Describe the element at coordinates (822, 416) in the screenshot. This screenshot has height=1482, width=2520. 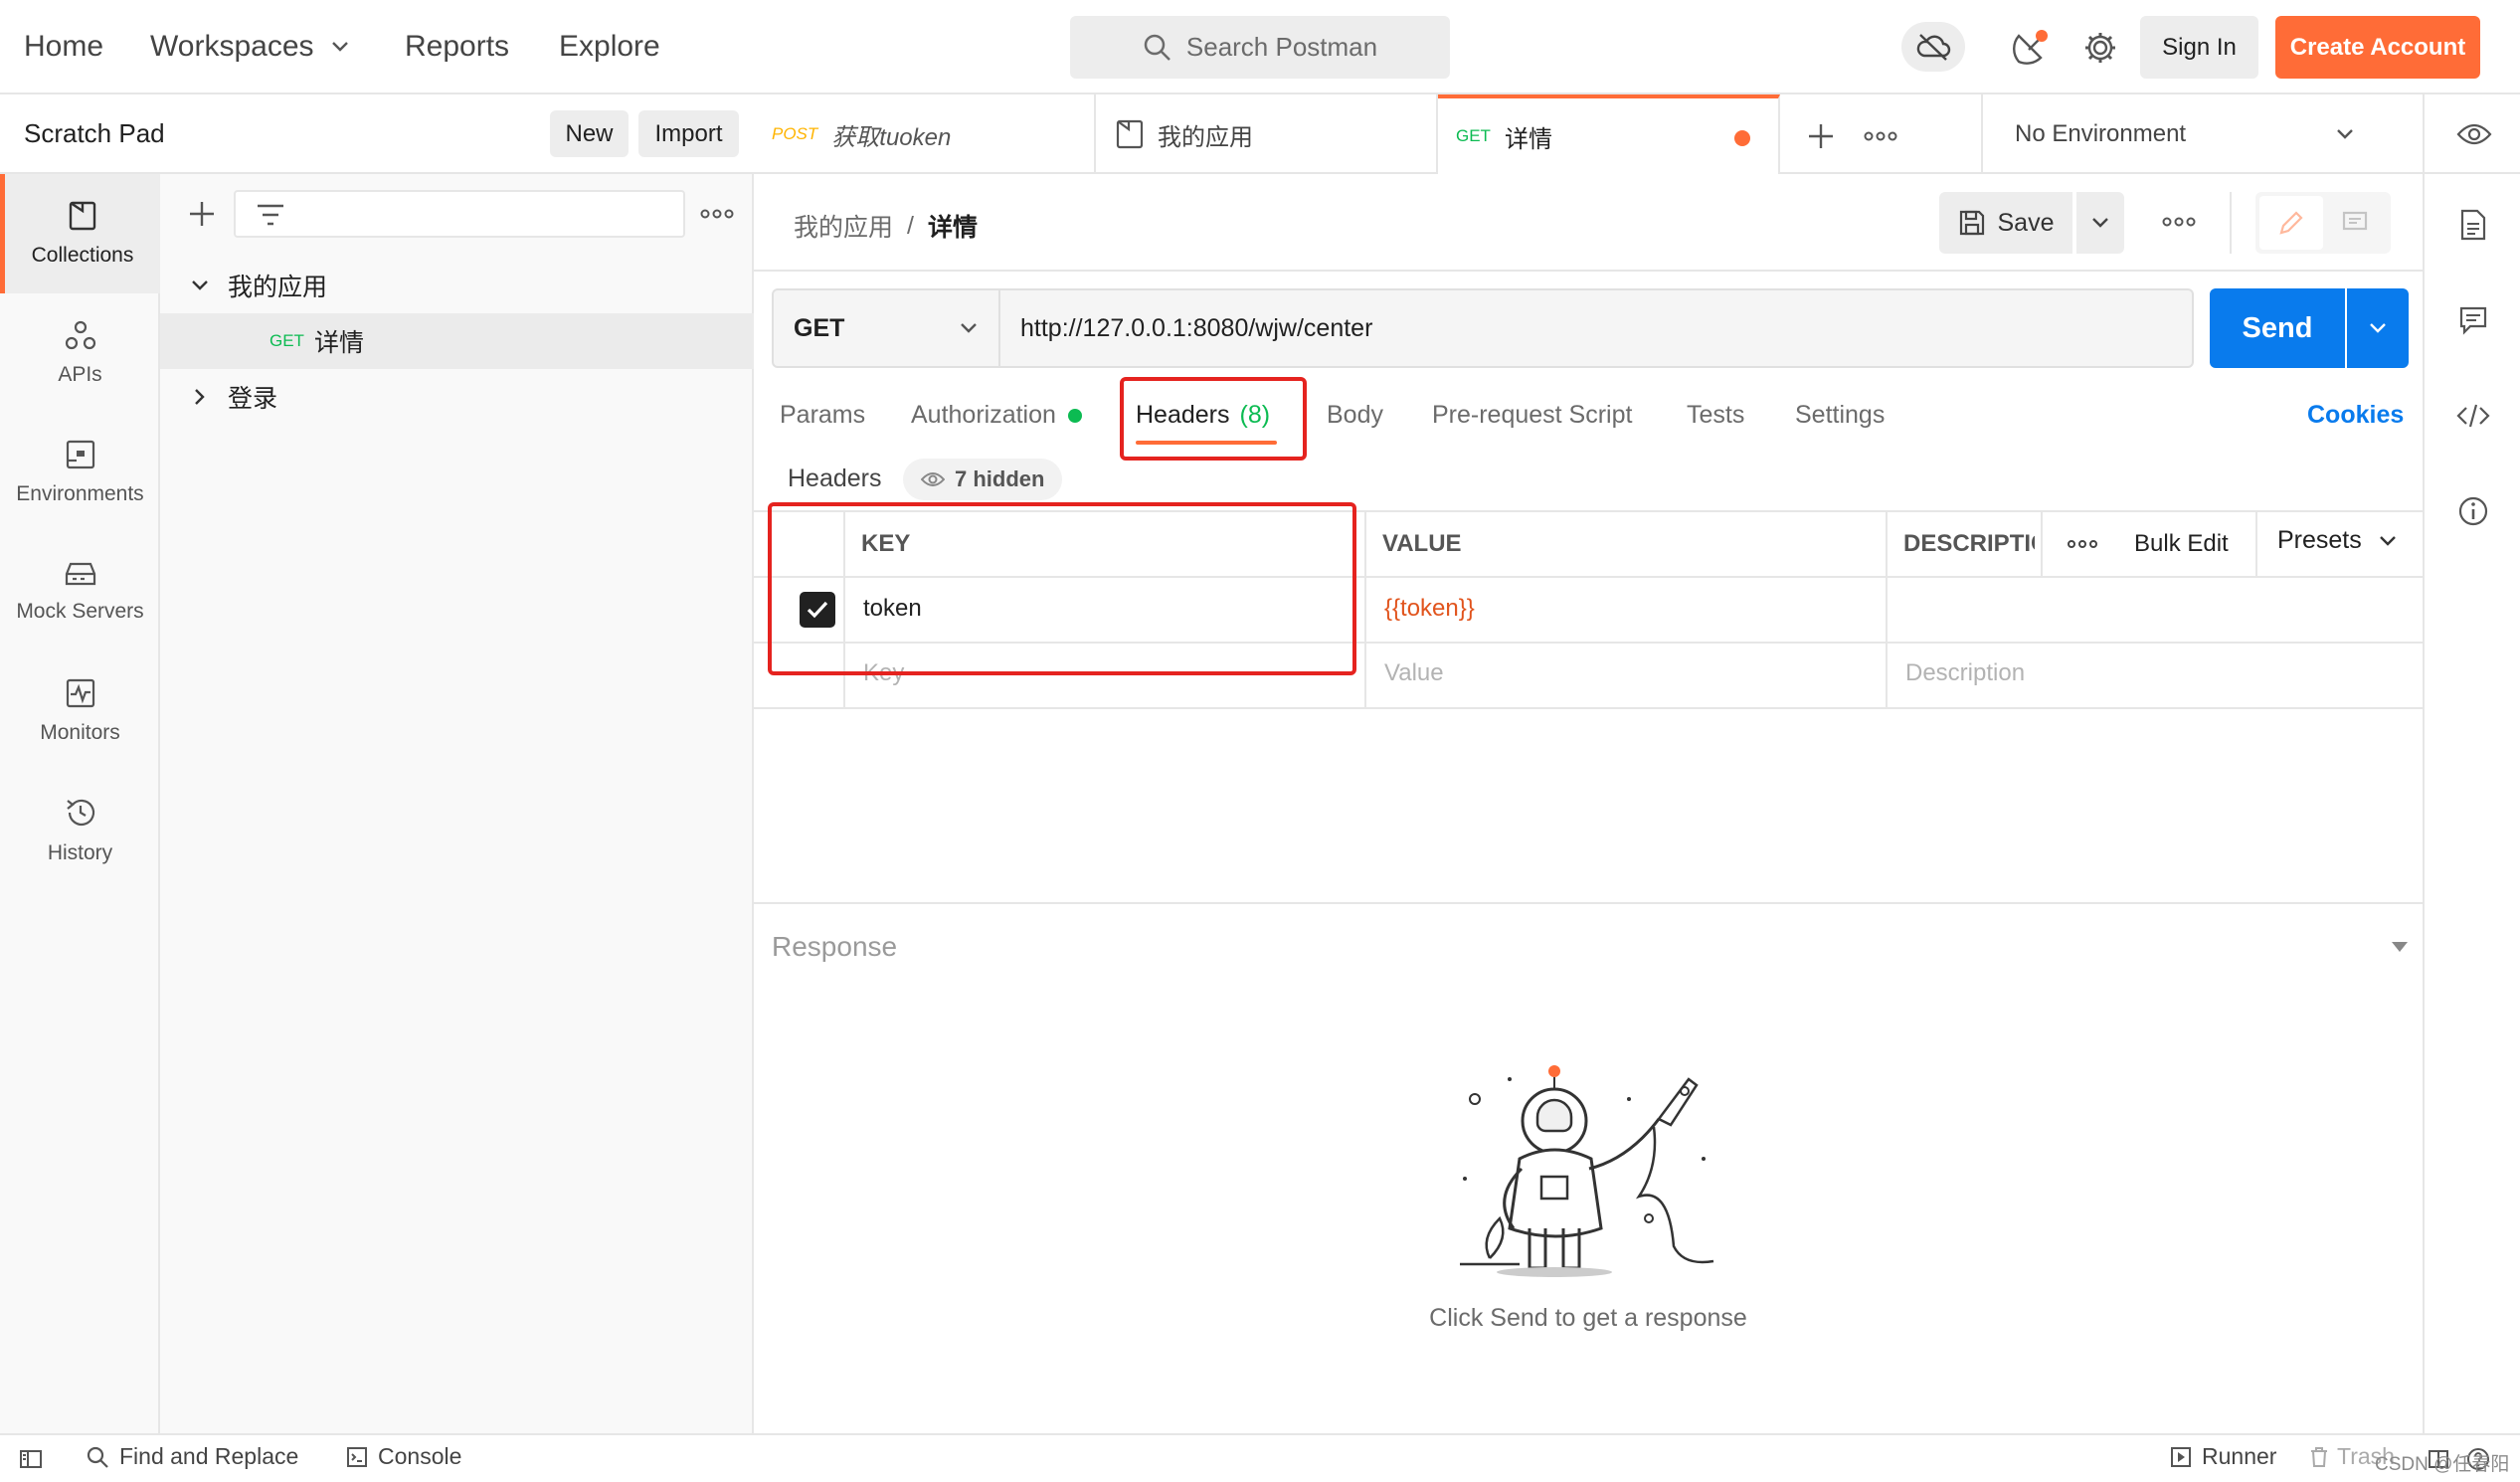
I see `tab-params: Params` at that location.